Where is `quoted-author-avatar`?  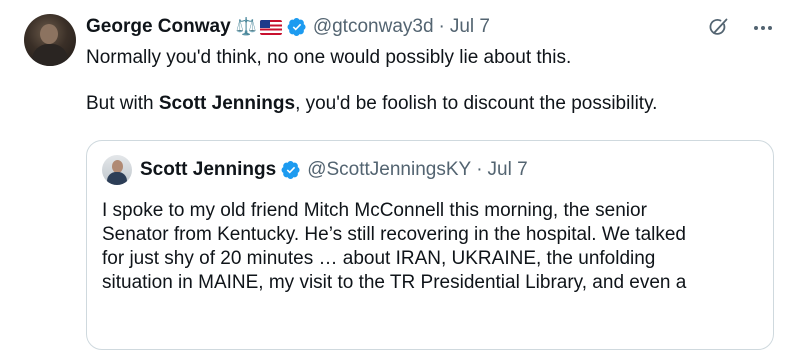
quoted-author-avatar is located at coordinates (117, 170).